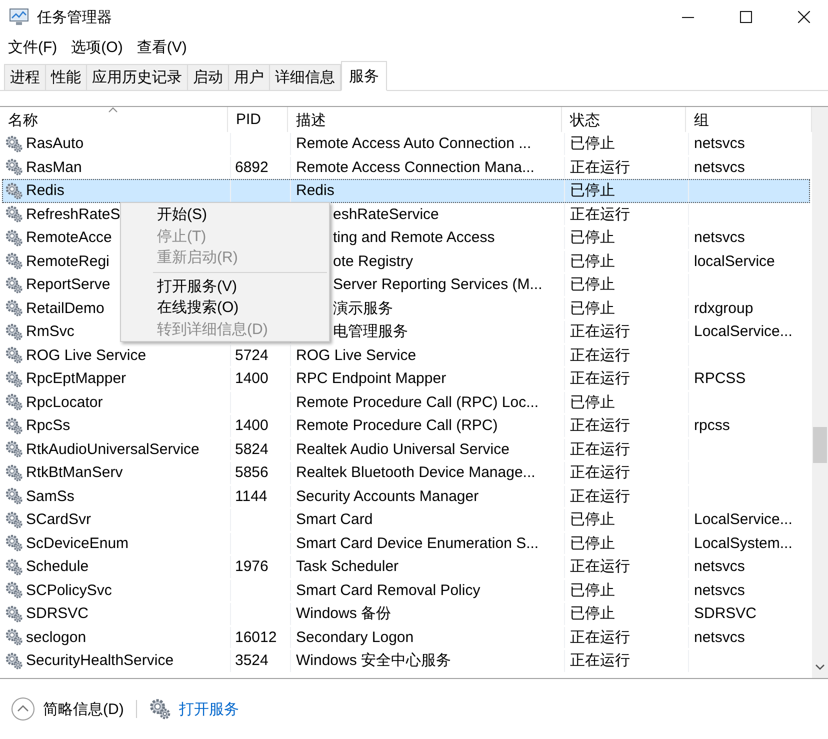 The height and width of the screenshot is (739, 828). Describe the element at coordinates (406, 190) in the screenshot. I see `table-row: Redis Redis 已停止` at that location.